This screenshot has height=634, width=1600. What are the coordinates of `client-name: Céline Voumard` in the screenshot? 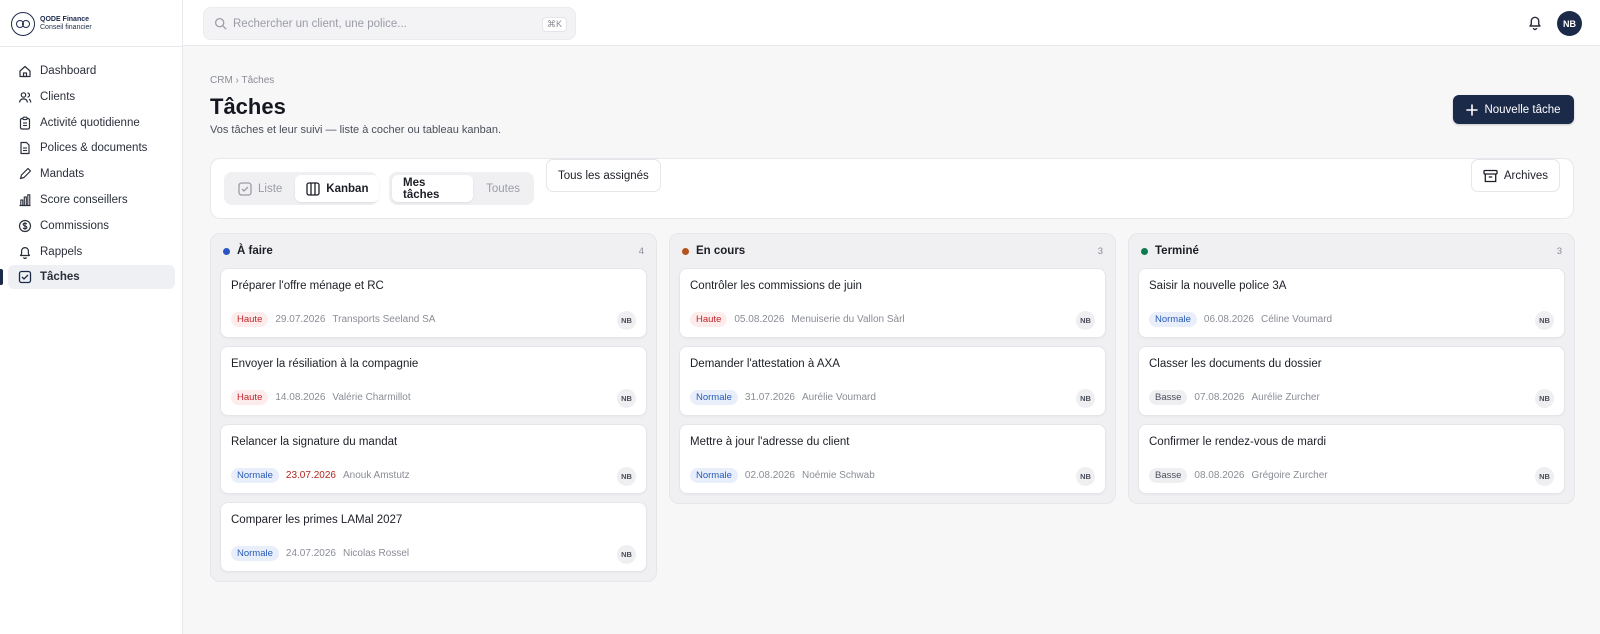 It's located at (1296, 319).